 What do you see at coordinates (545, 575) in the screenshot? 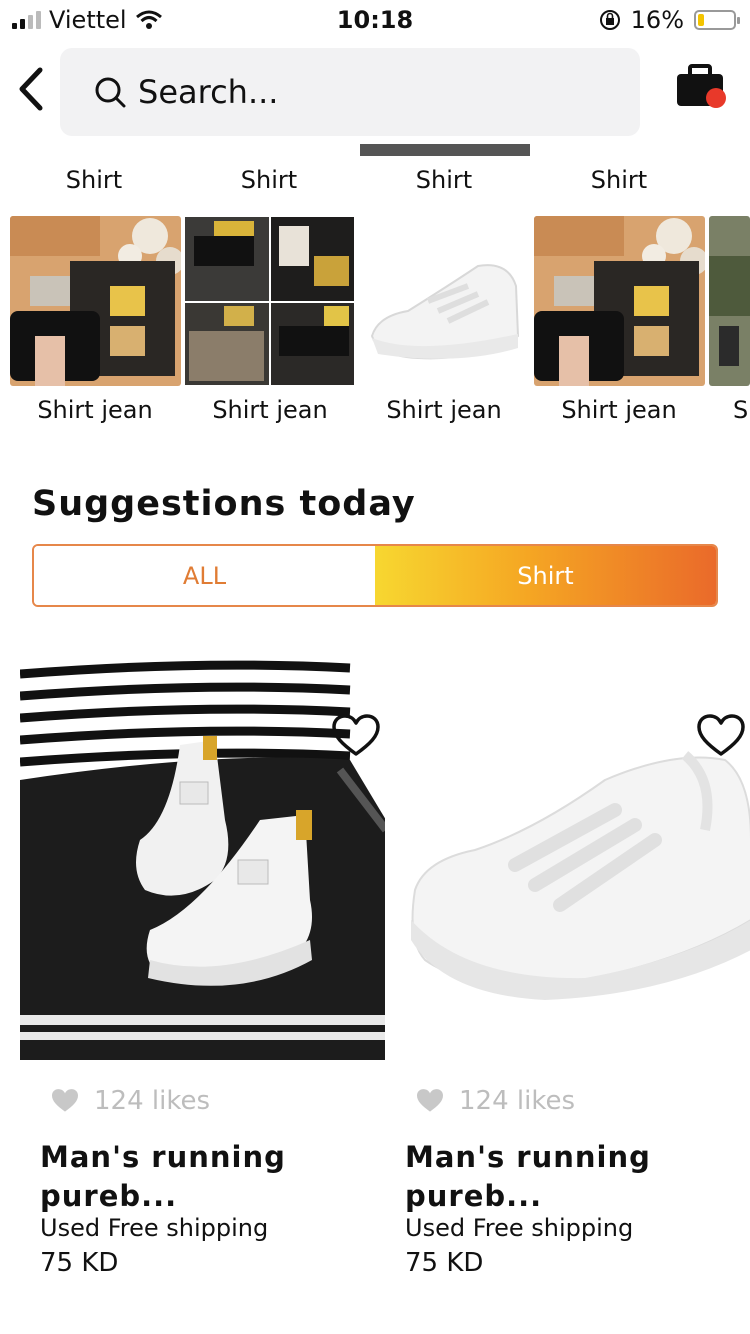
I see `tab-shirt: Shirt` at bounding box center [545, 575].